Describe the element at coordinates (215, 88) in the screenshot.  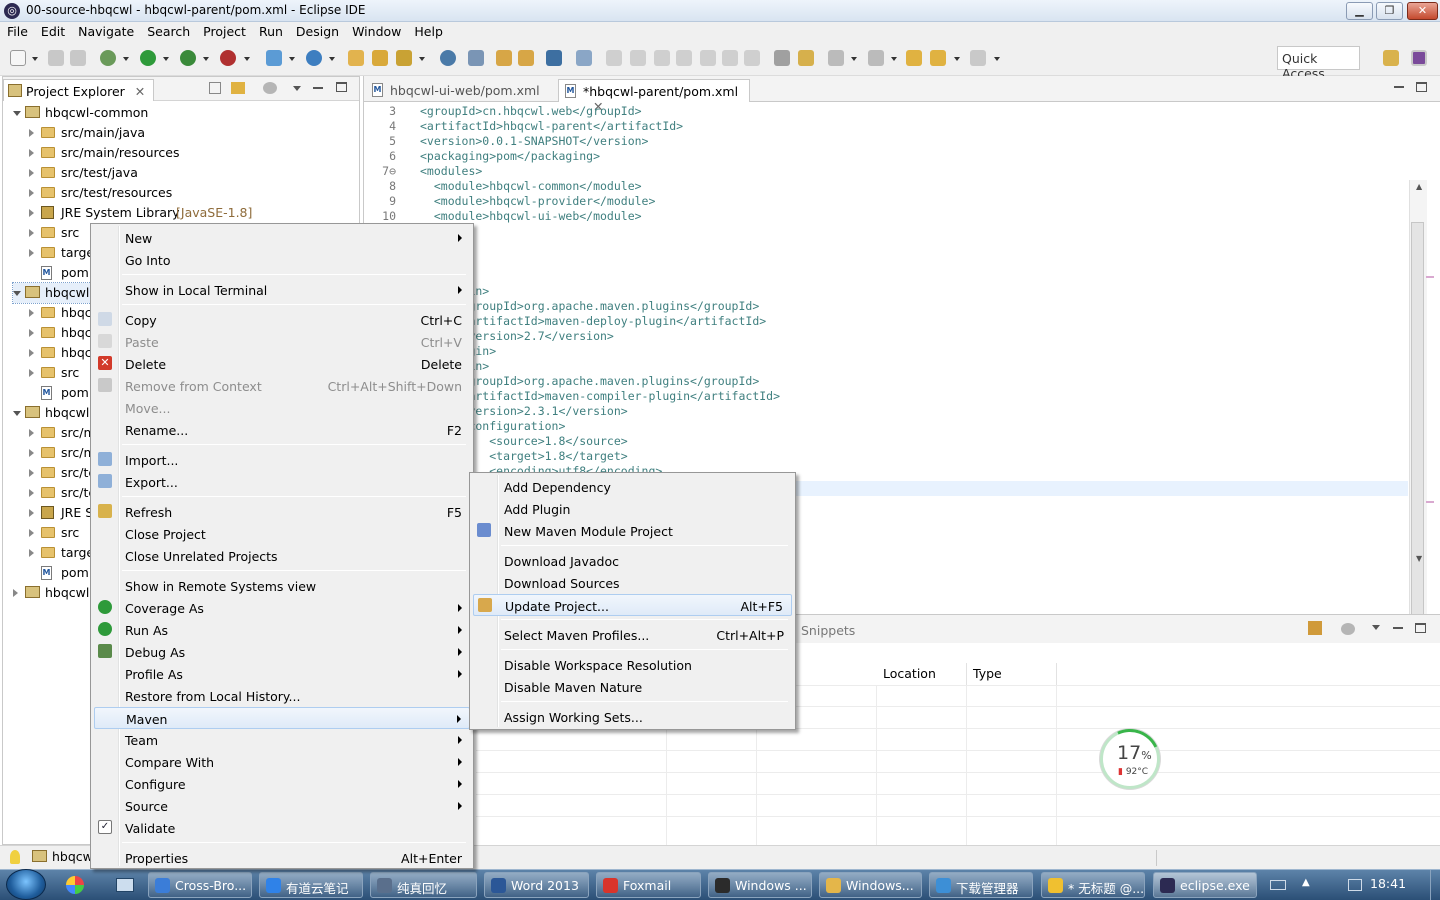
I see `collapse-all-icon` at that location.